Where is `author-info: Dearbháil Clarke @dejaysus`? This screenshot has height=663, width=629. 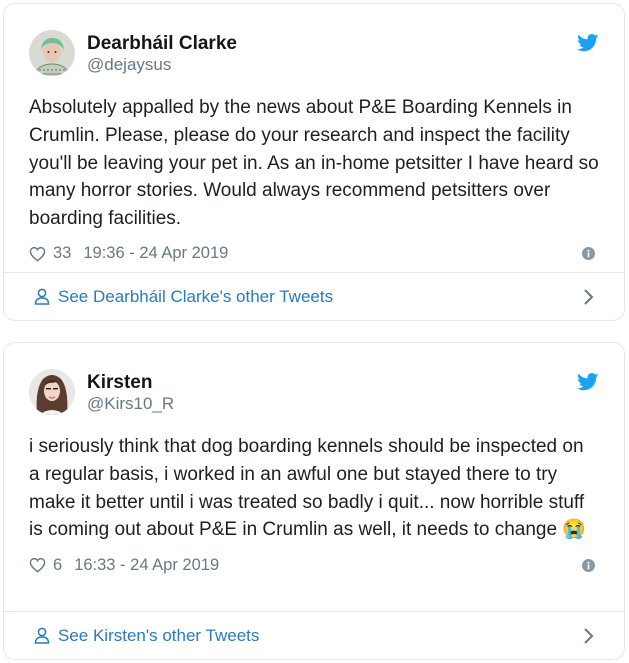
author-info: Dearbháil Clarke @dejaysus is located at coordinates (162, 53).